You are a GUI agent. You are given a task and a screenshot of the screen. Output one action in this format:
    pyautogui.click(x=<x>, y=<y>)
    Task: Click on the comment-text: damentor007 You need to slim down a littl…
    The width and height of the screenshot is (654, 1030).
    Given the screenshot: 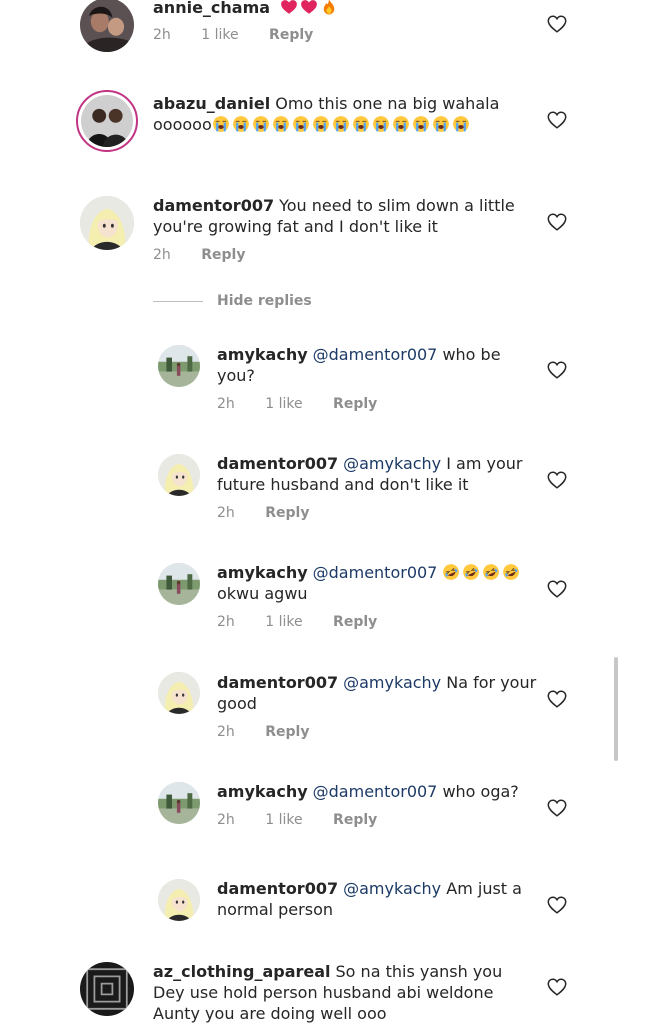 What is the action you would take?
    pyautogui.click(x=343, y=216)
    